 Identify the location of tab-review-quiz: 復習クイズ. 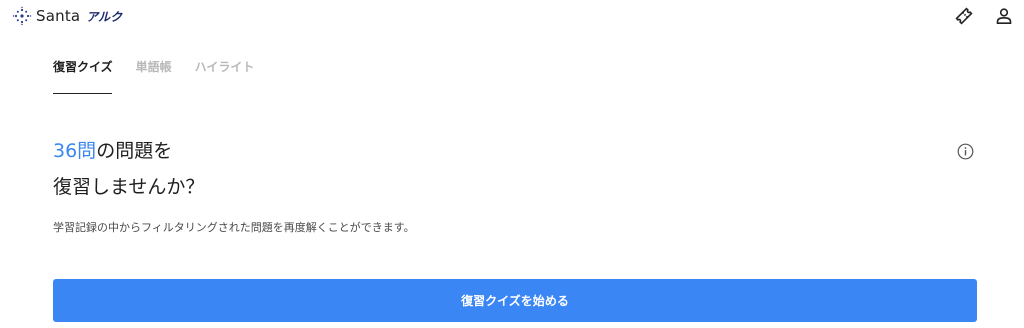
(83, 76).